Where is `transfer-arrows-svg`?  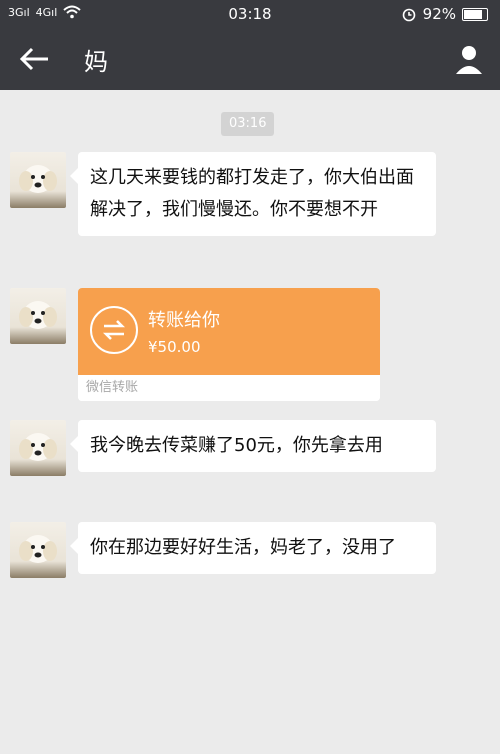
transfer-arrows-svg is located at coordinates (114, 330).